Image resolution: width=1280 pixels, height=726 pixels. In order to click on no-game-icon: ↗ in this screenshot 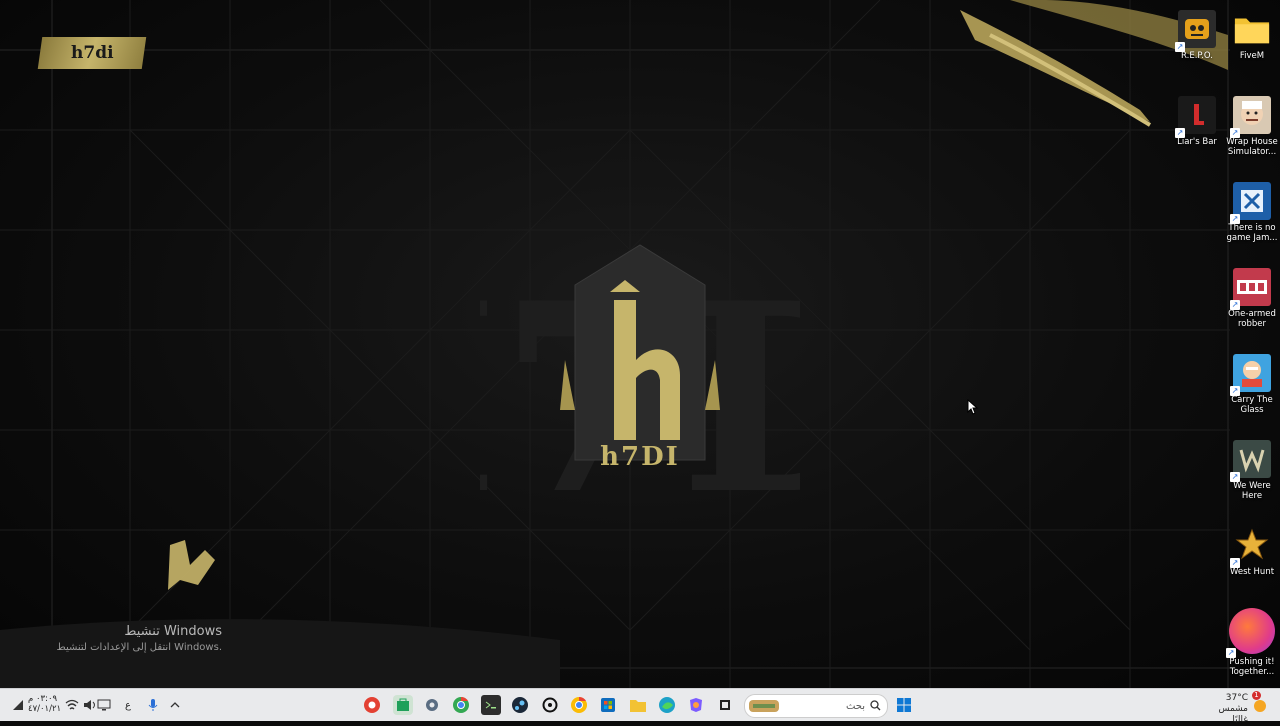, I will do `click(1250, 203)`.